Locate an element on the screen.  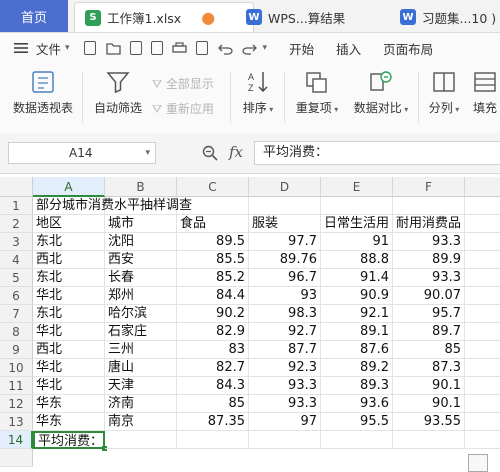
new-document-icon is located at coordinates (89, 48).